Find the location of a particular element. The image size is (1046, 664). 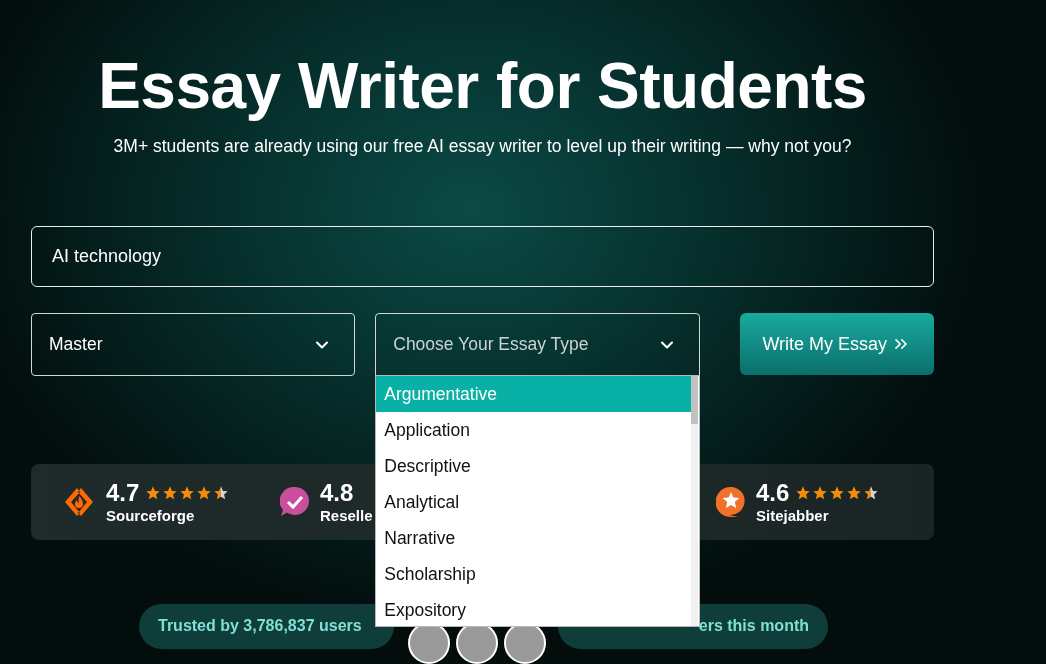

check-bubble-icon is located at coordinates (295, 502).